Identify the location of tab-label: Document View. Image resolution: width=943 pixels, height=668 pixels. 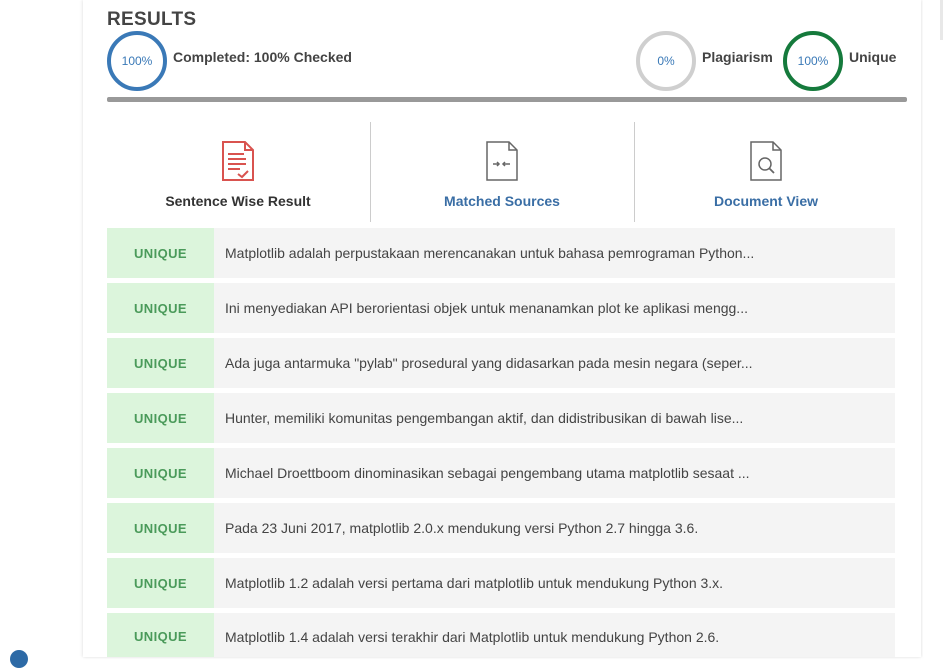
(766, 201).